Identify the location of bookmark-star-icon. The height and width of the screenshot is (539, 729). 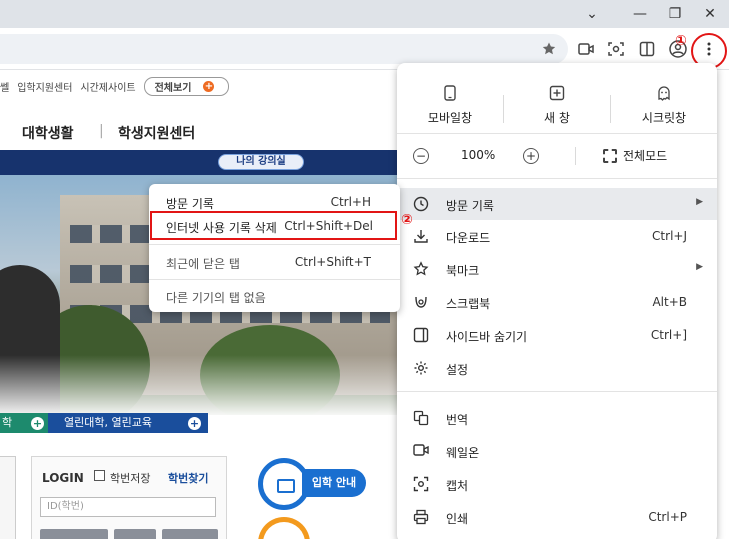
(549, 49).